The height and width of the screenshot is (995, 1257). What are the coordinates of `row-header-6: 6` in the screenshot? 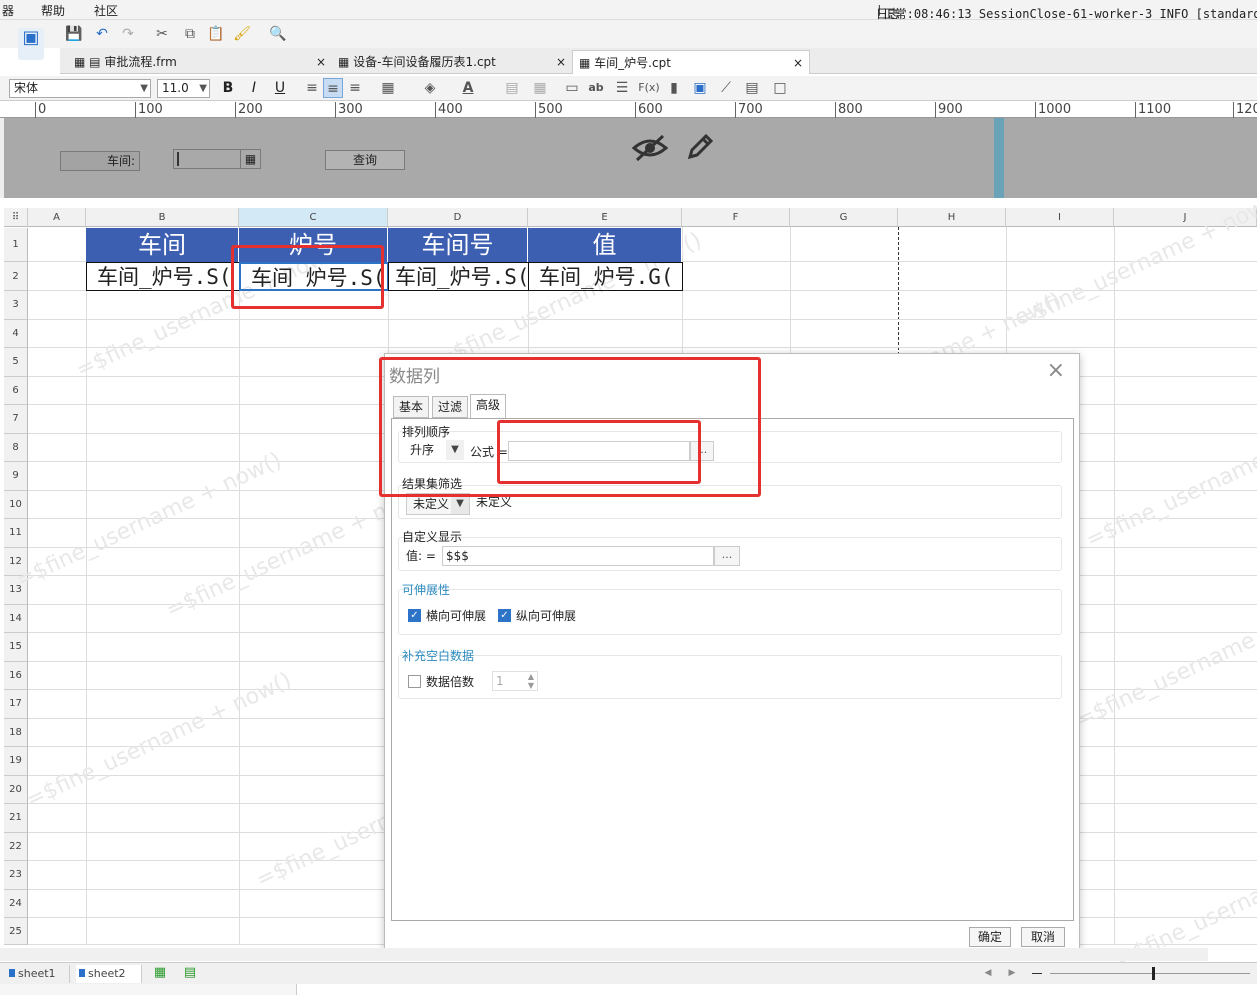 It's located at (16, 390).